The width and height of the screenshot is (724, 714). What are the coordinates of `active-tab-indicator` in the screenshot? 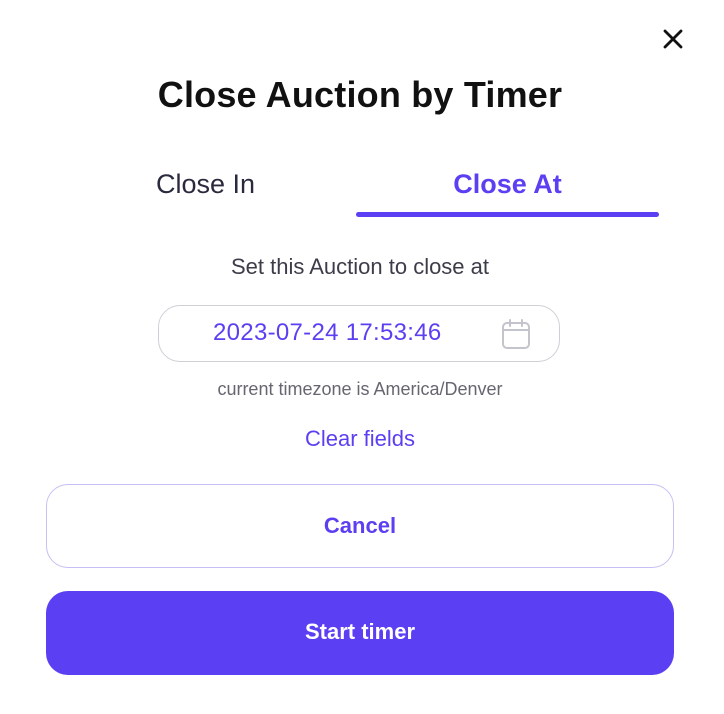 It's located at (507, 214).